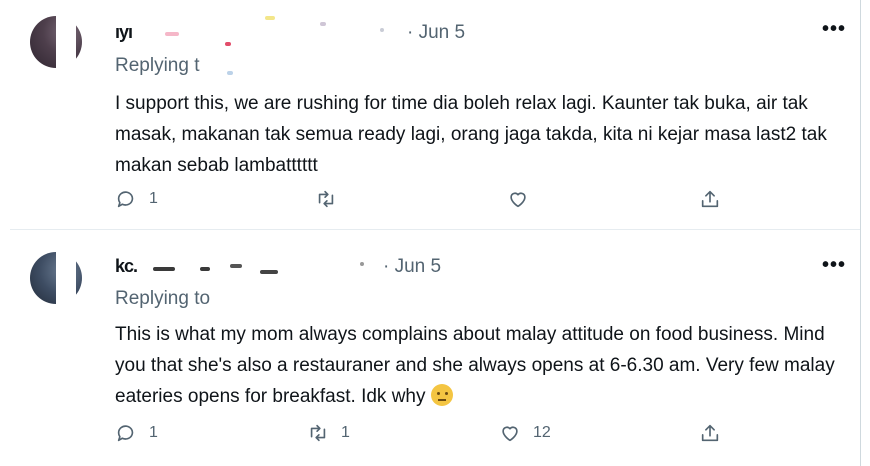  I want to click on replying-to: Replying t, so click(174, 66).